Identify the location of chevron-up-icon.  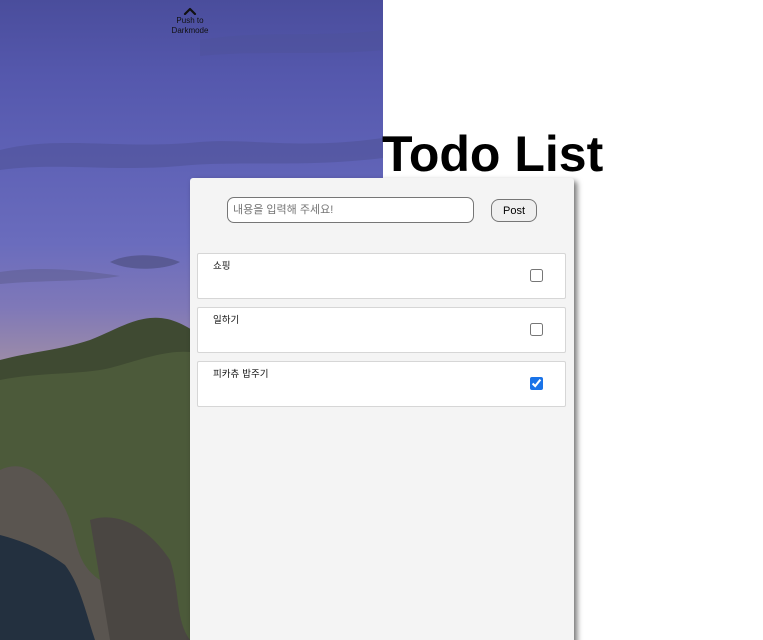
(190, 11).